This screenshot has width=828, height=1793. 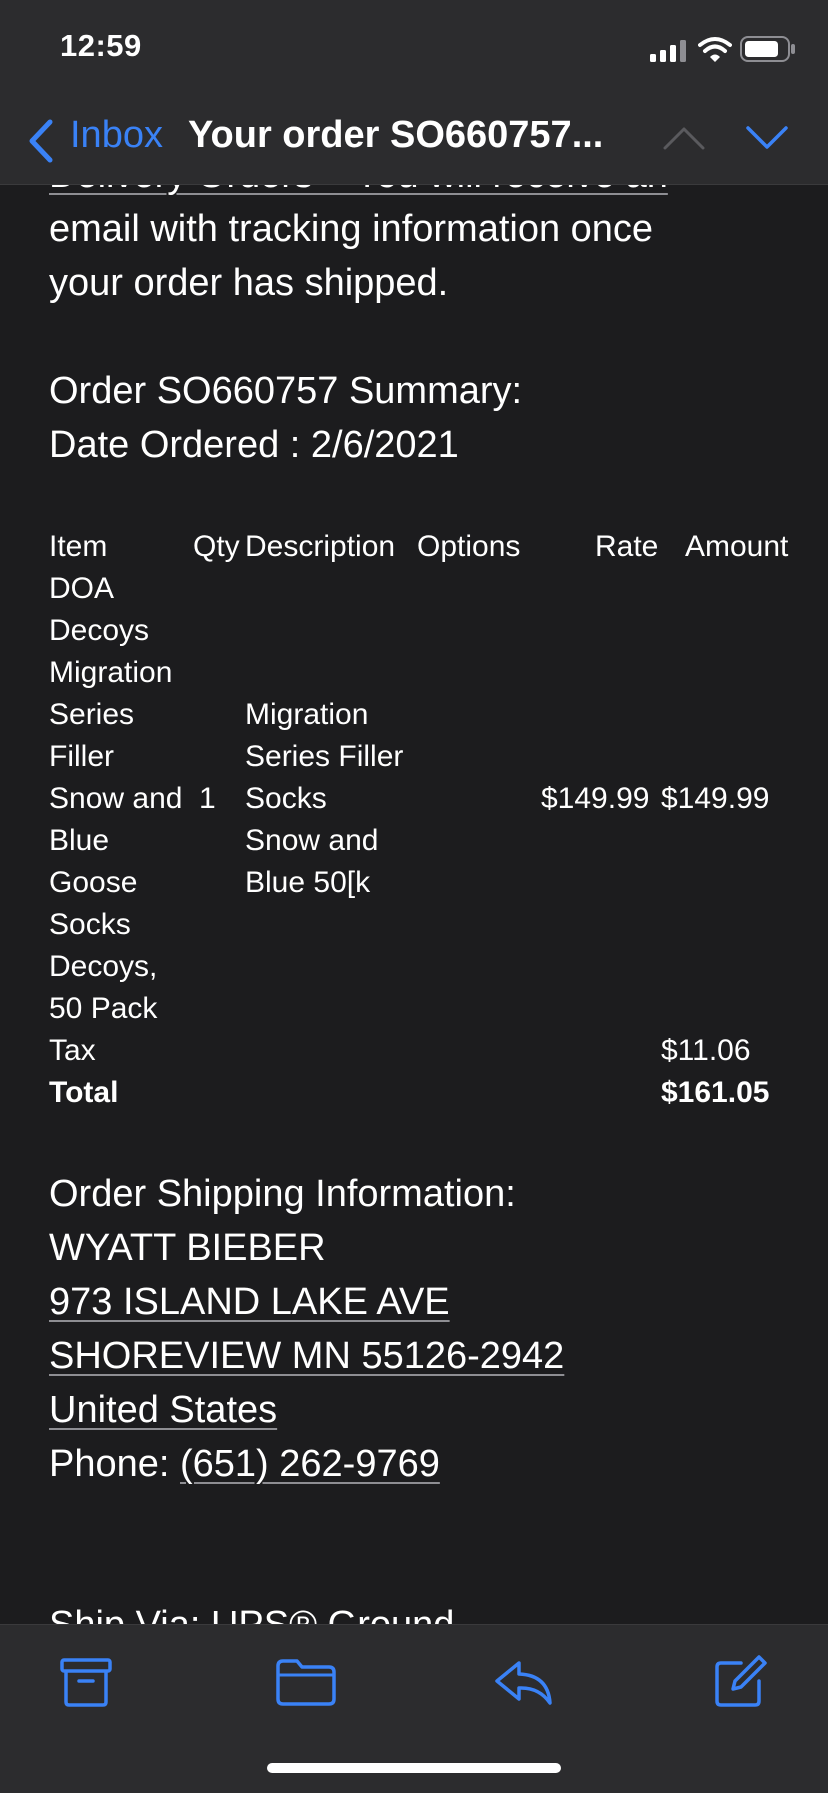 What do you see at coordinates (414, 50) in the screenshot?
I see `status-bar: 12:59` at bounding box center [414, 50].